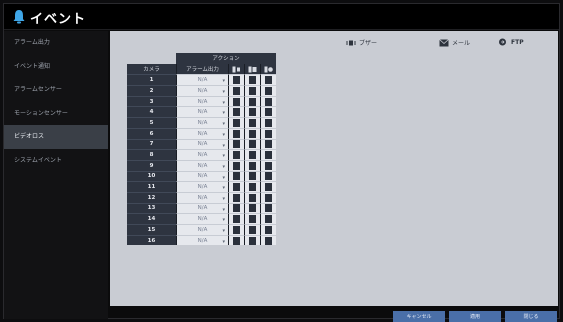 Image resolution: width=563 pixels, height=322 pixels. I want to click on ftp-column-header, so click(268, 69).